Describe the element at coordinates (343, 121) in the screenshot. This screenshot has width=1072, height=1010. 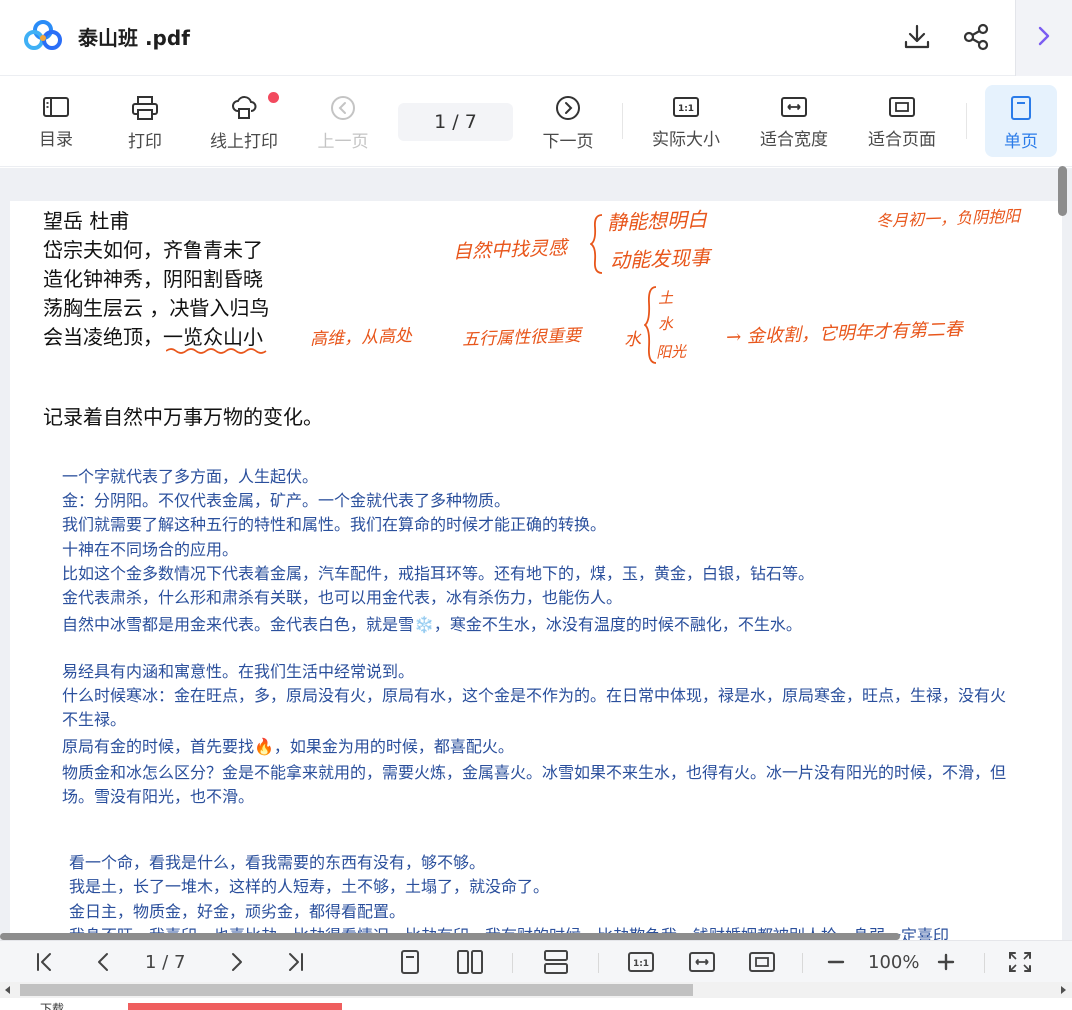
I see `prev-page-button: 上一页` at that location.